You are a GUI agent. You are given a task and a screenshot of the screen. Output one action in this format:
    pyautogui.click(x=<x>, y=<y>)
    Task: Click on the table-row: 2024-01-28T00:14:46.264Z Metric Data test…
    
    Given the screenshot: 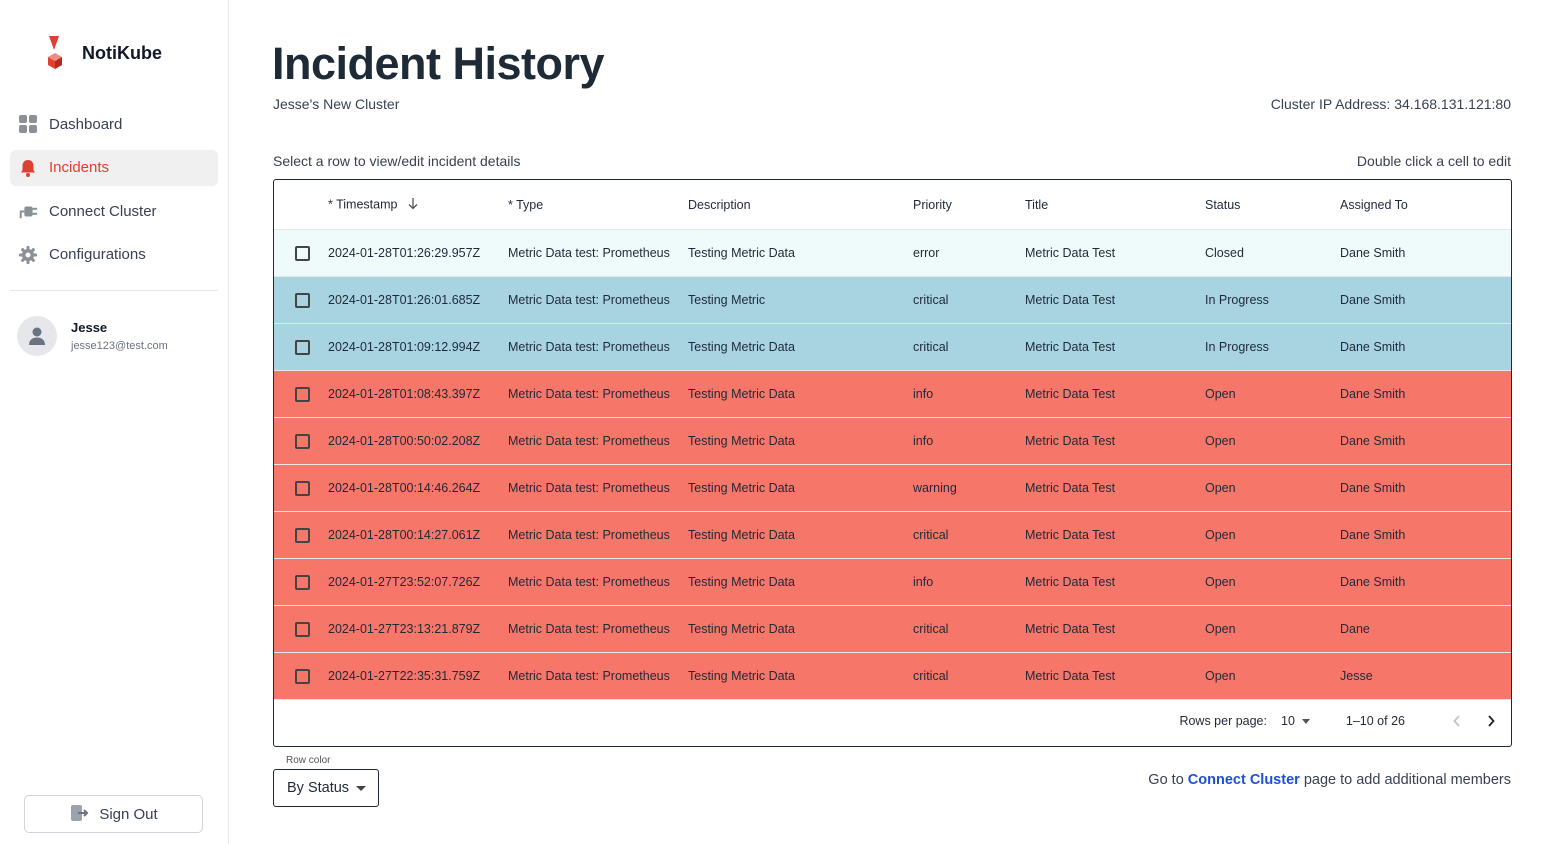 What is the action you would take?
    pyautogui.click(x=892, y=488)
    